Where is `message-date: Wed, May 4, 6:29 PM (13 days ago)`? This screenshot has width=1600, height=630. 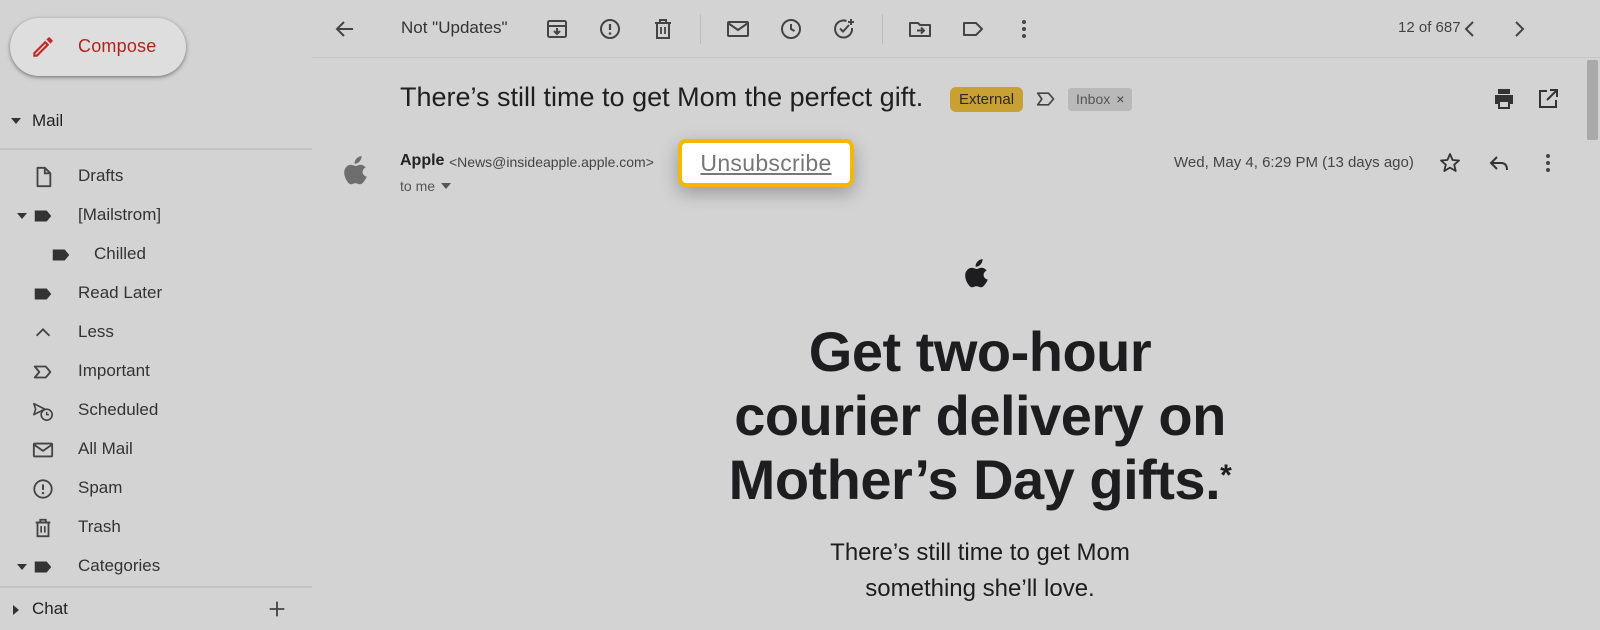
message-date: Wed, May 4, 6:29 PM (13 days ago) is located at coordinates (1294, 162).